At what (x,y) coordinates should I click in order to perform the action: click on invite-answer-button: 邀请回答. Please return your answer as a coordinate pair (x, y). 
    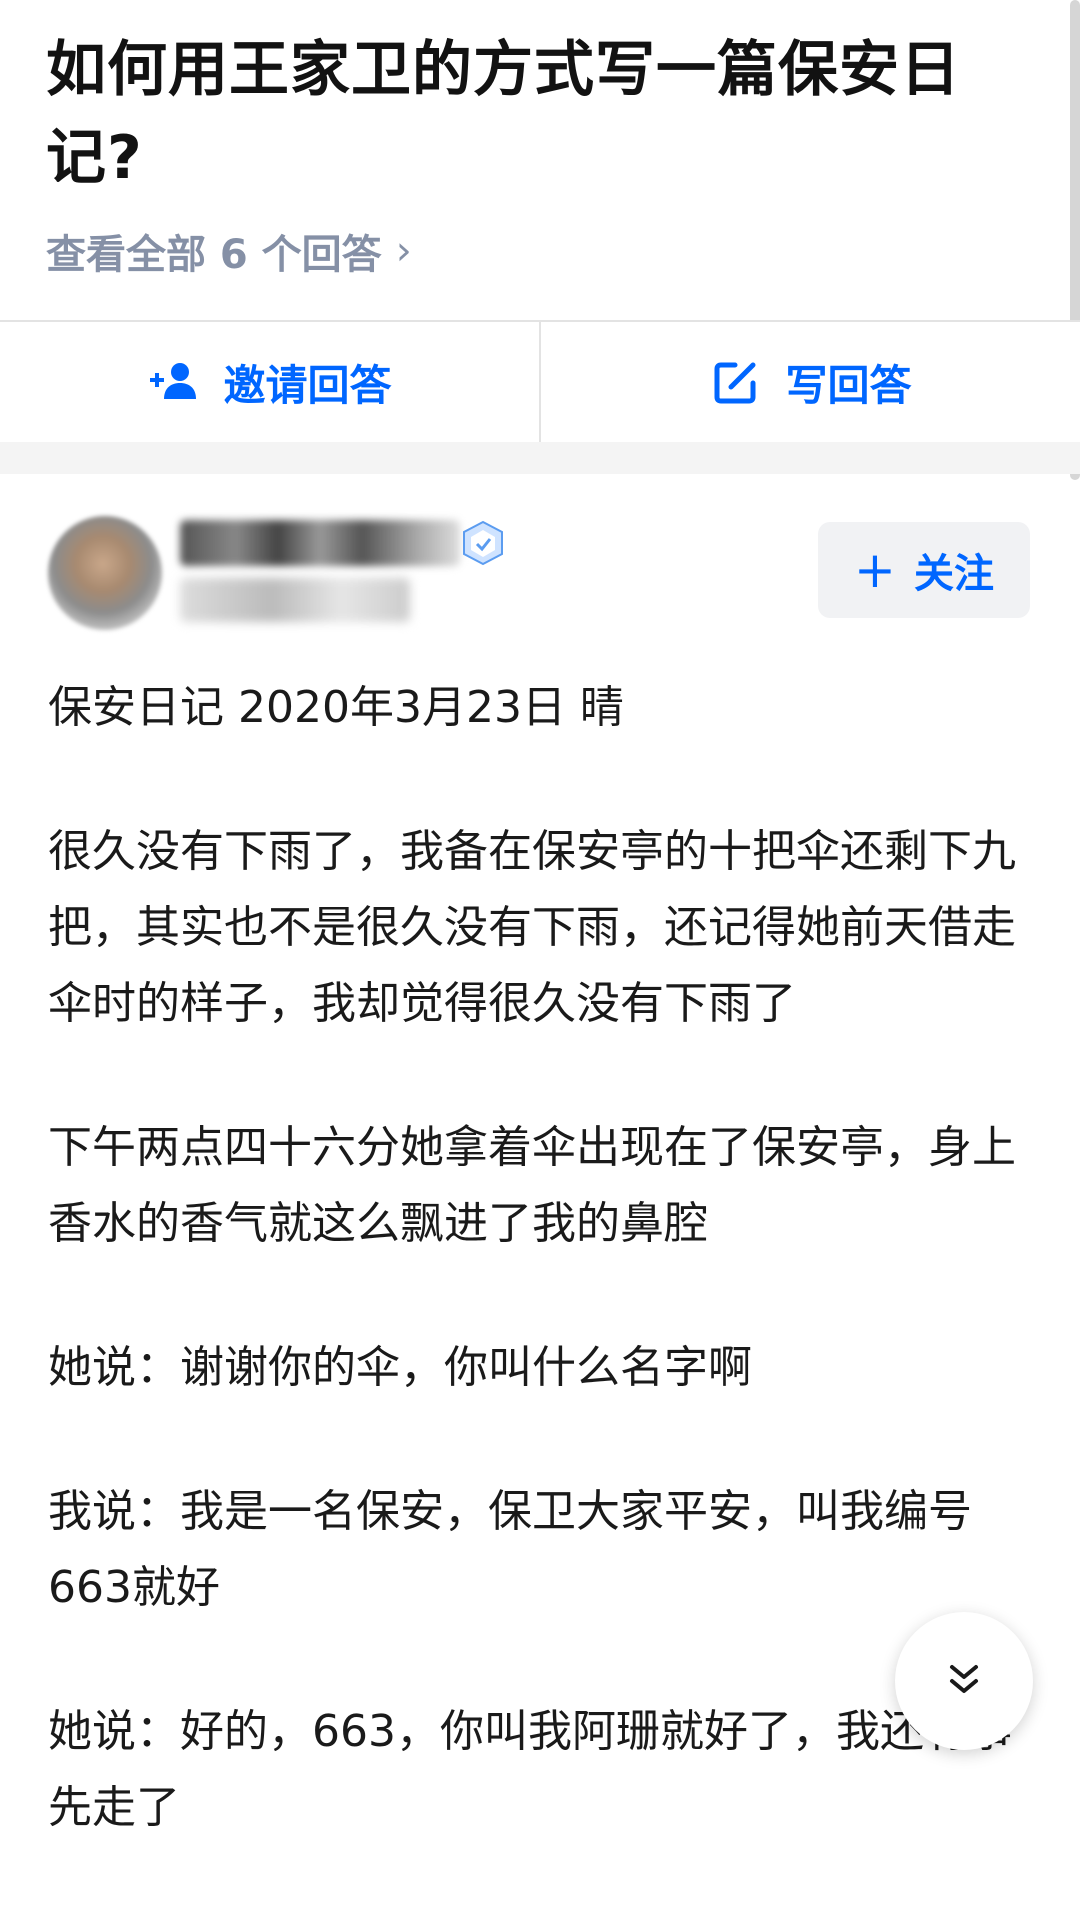
    Looking at the image, I should click on (269, 382).